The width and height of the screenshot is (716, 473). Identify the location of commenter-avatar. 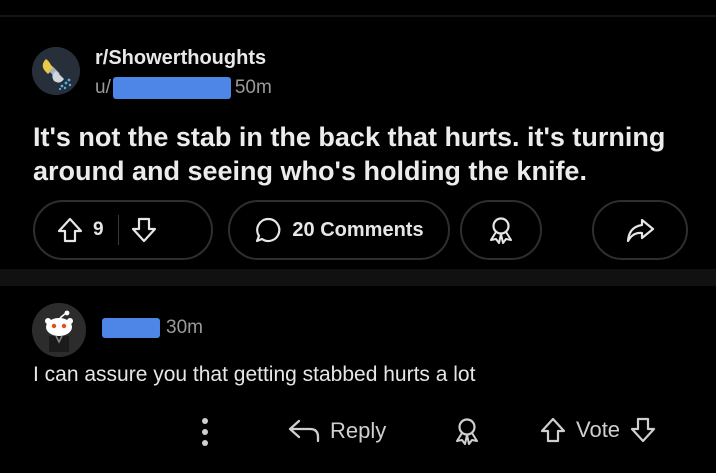
(59, 330).